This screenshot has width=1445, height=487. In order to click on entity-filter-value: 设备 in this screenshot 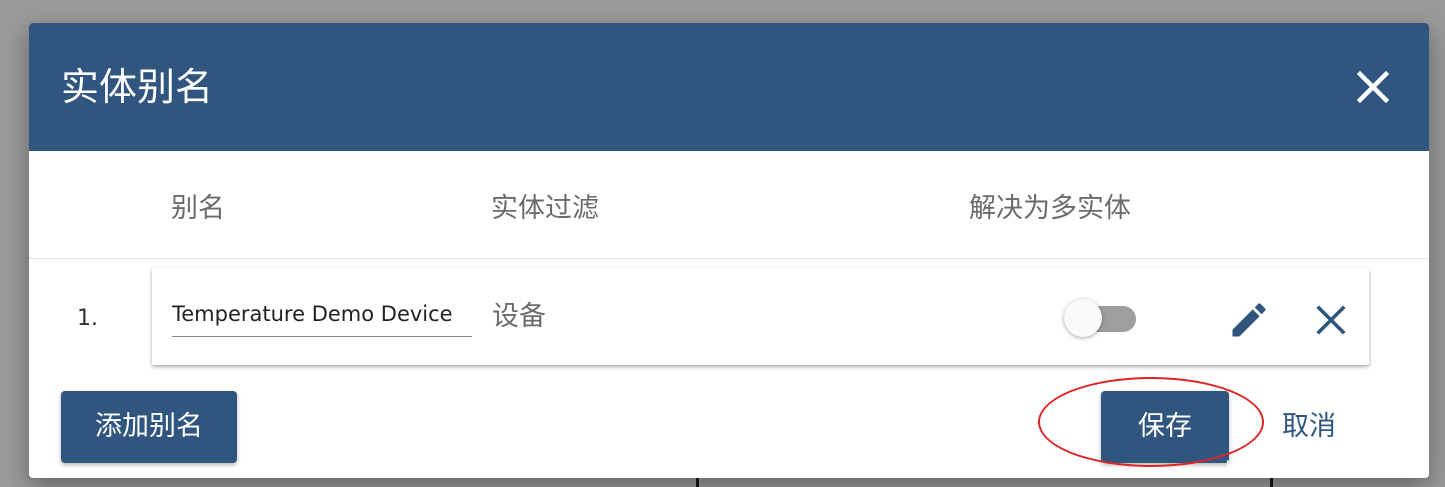, I will do `click(519, 316)`.